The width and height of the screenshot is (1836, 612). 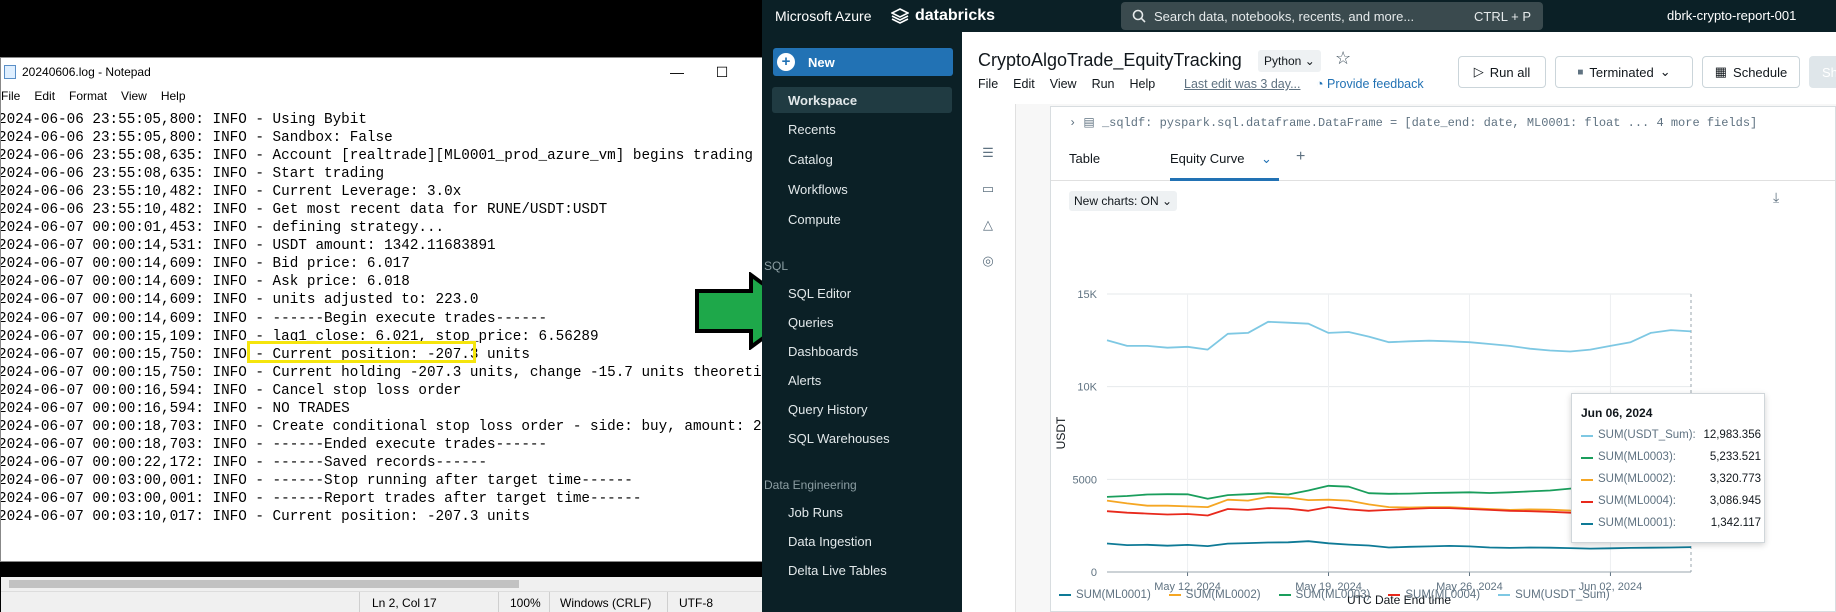 What do you see at coordinates (1671, 458) in the screenshot?
I see `tooltip-row: SUM(ML0003): 5,233.521` at bounding box center [1671, 458].